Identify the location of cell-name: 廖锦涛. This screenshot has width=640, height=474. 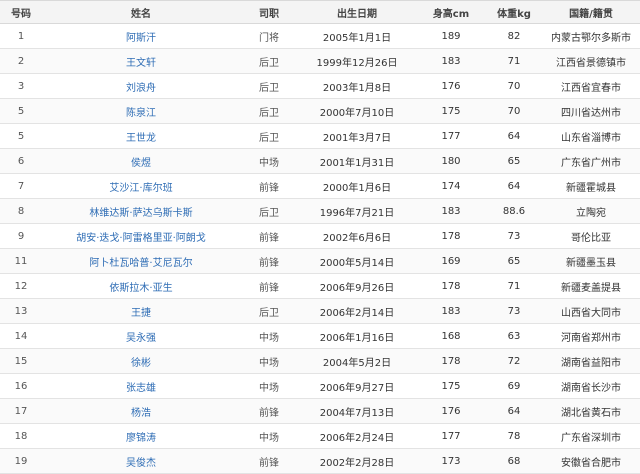
(141, 436).